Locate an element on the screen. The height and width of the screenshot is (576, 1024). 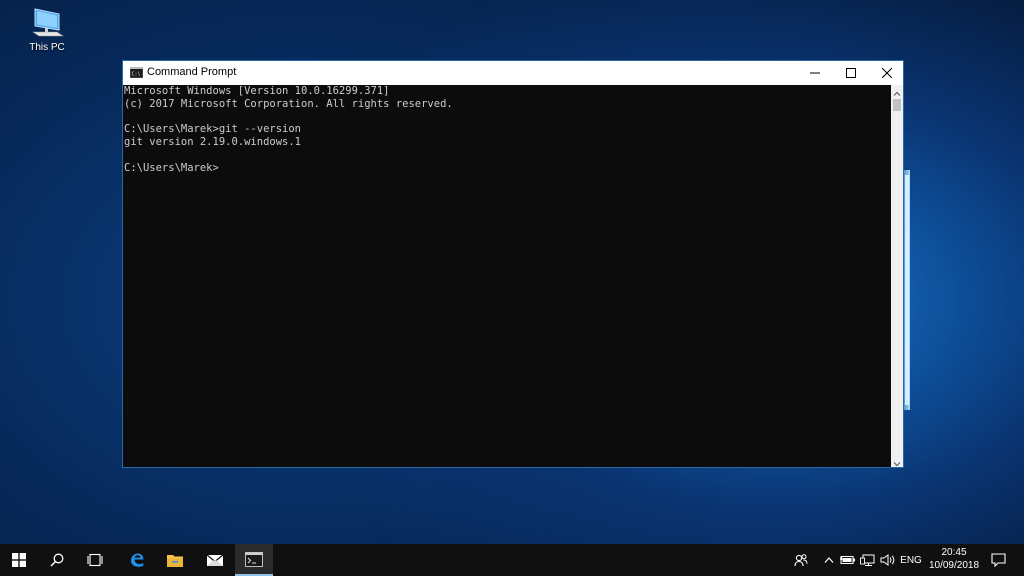
edge-taskbar-button is located at coordinates (137, 560).